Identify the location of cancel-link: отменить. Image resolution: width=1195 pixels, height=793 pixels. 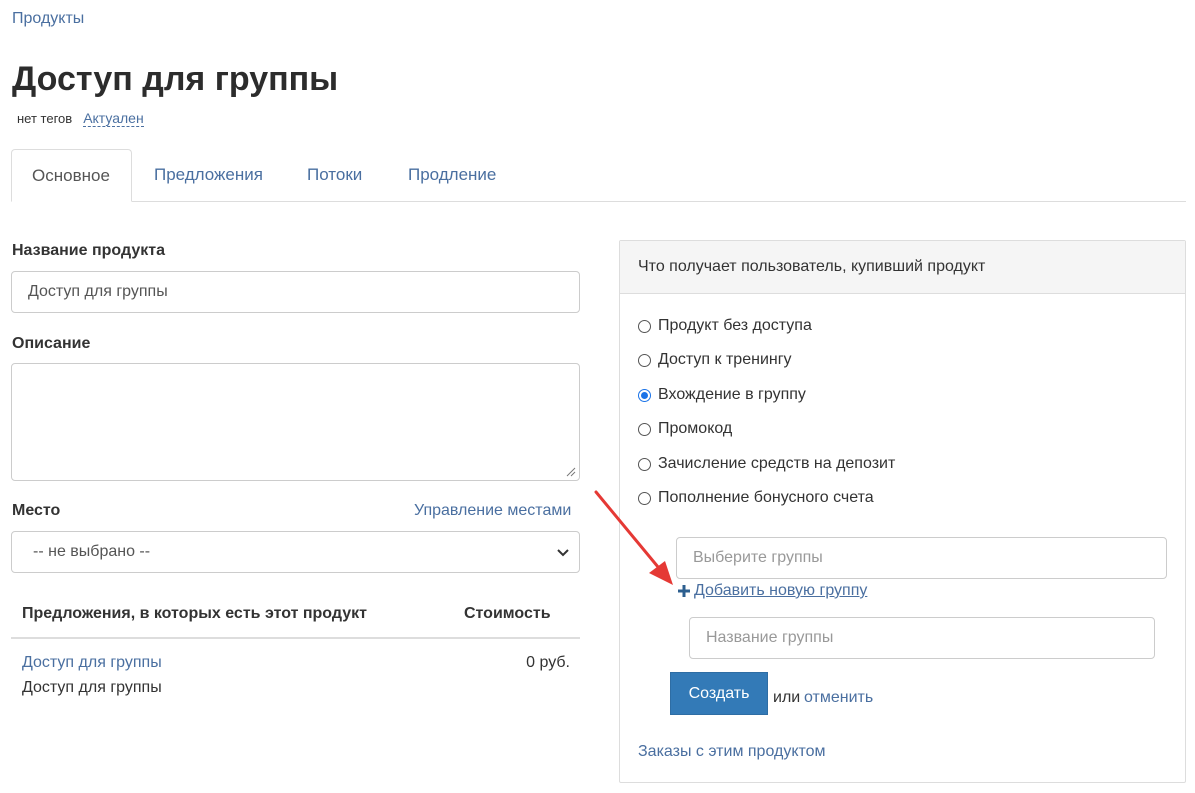
(838, 698).